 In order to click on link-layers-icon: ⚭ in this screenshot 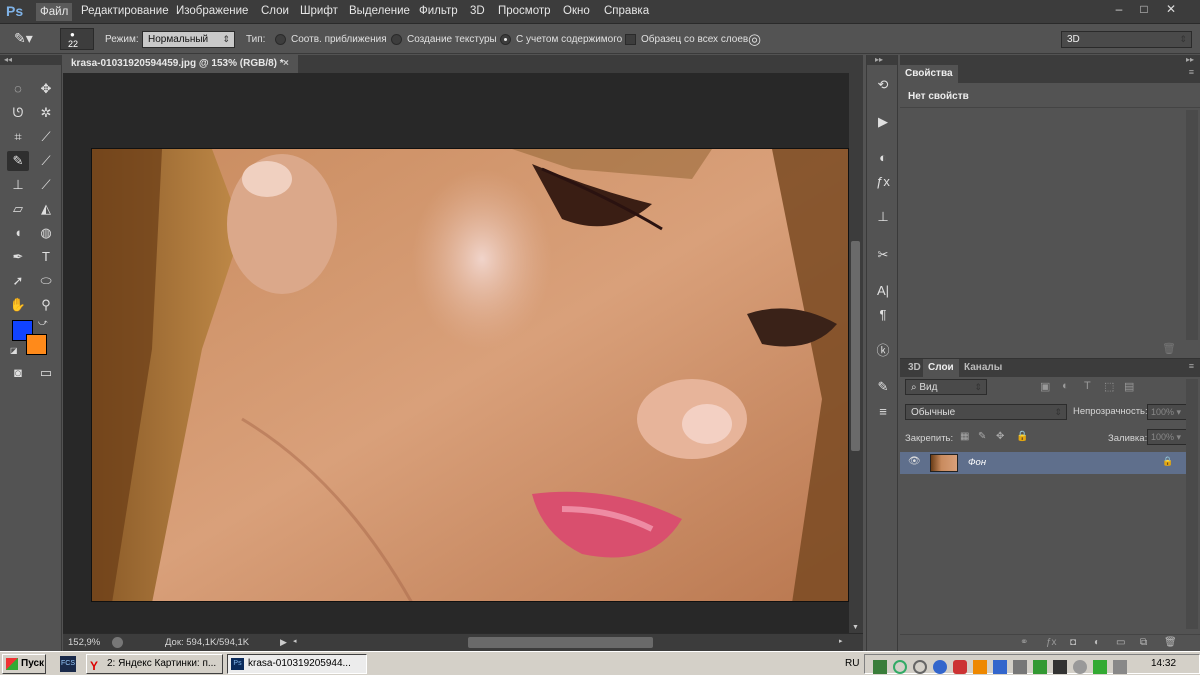, I will do `click(1024, 642)`.